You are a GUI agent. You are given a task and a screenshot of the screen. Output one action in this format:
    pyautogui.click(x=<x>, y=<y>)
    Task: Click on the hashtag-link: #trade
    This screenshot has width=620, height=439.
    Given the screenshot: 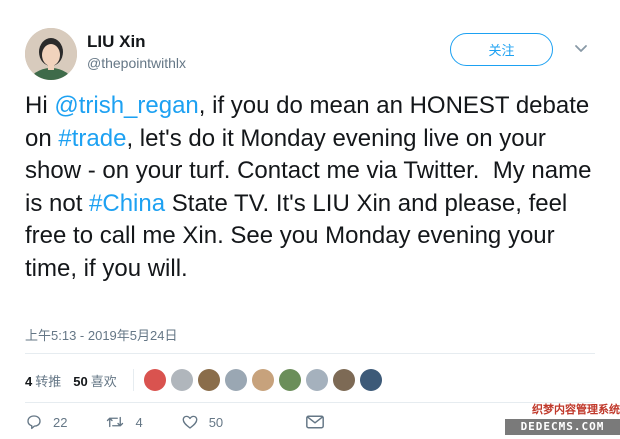 What is the action you would take?
    pyautogui.click(x=92, y=138)
    